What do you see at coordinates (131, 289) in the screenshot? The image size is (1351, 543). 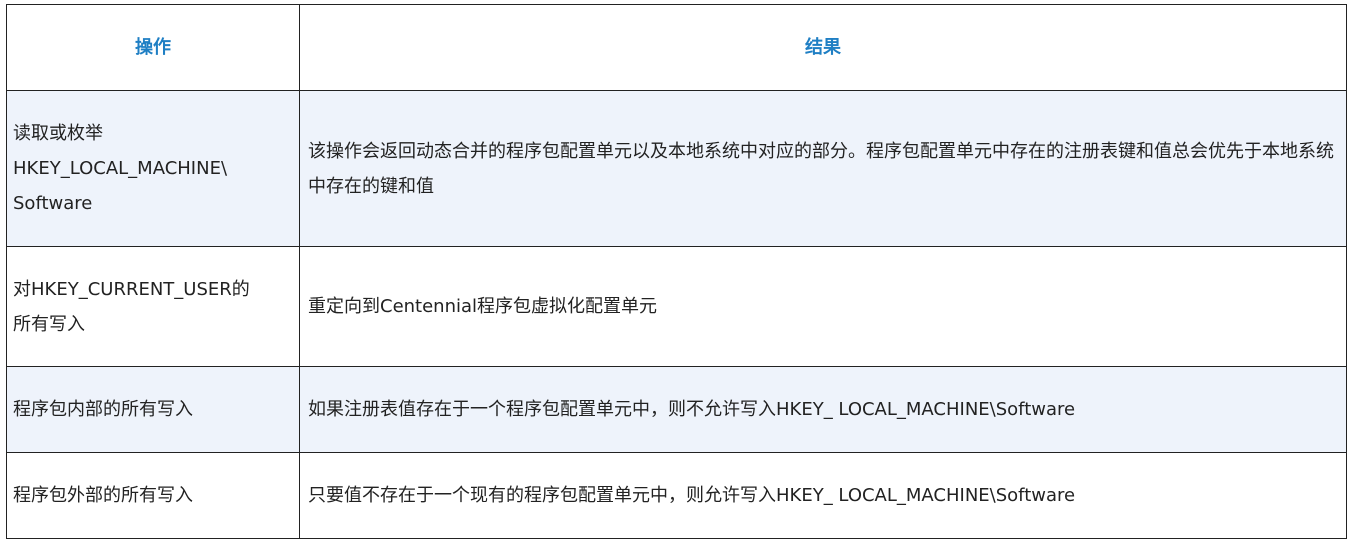 I see `operation-line: 对HKEY_CURRENT_USER的` at bounding box center [131, 289].